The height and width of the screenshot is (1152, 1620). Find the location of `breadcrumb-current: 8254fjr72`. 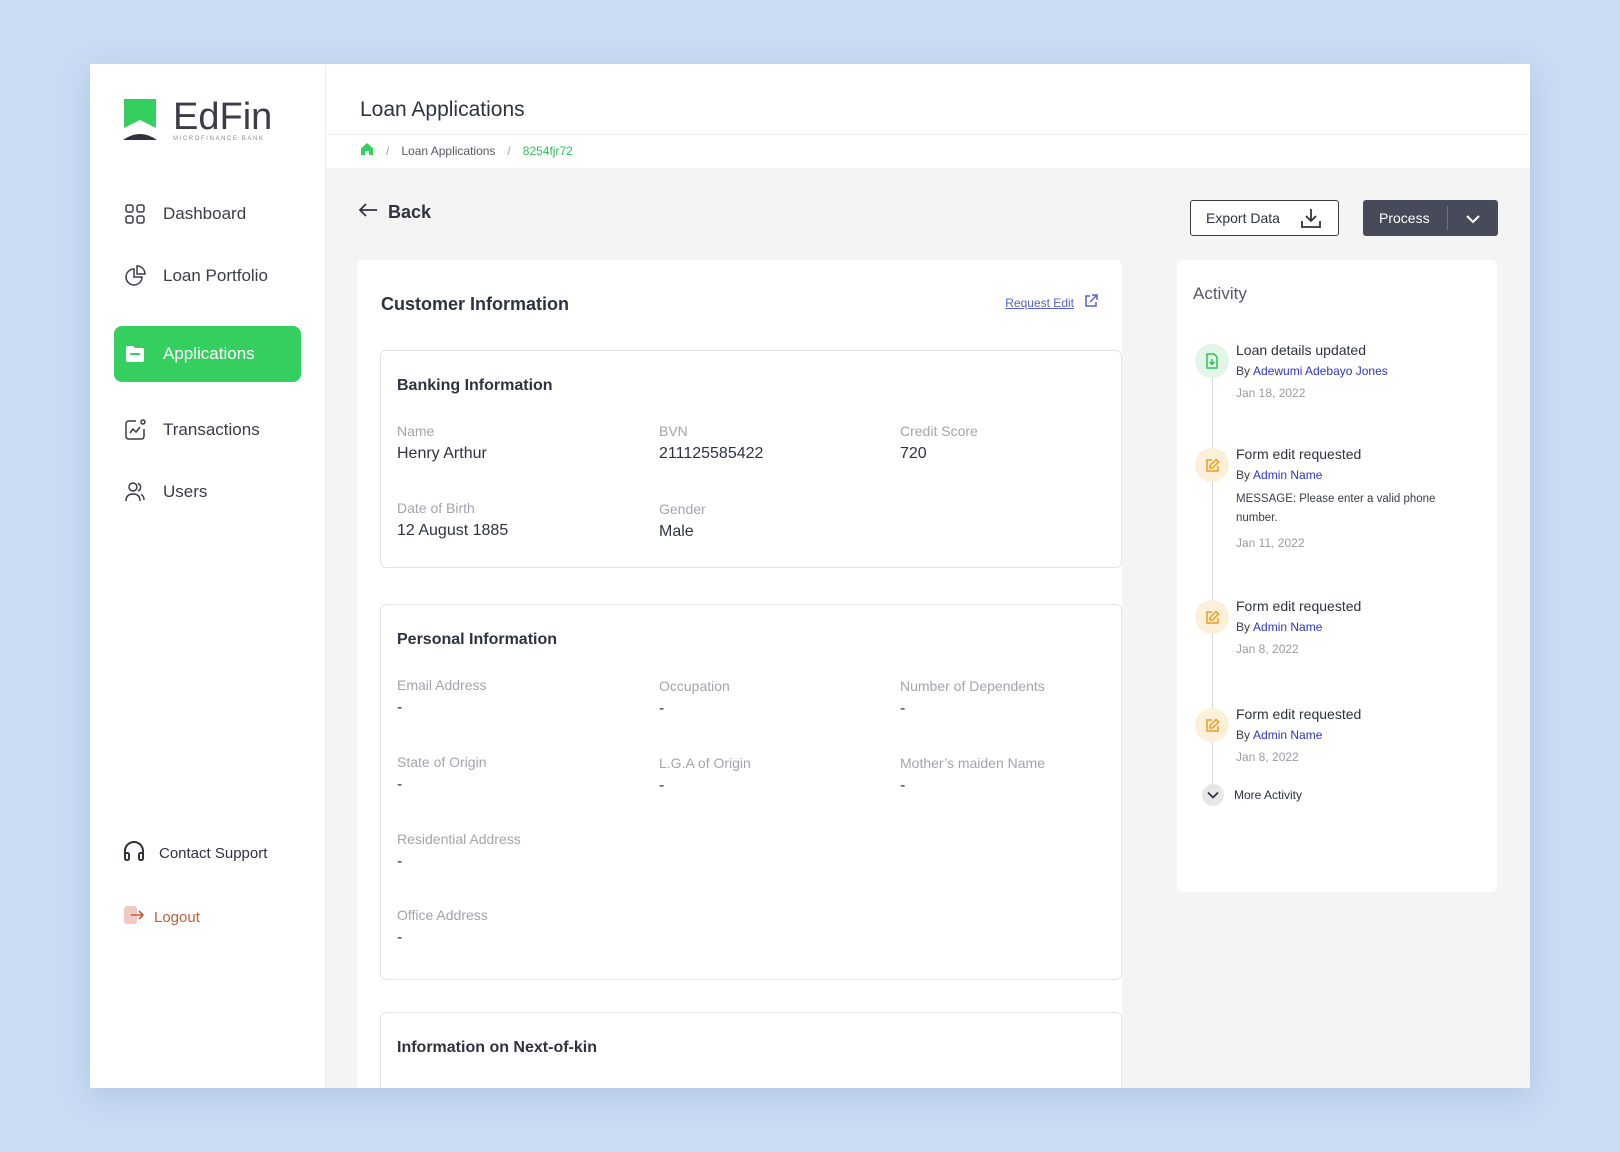

breadcrumb-current: 8254fjr72 is located at coordinates (547, 150).